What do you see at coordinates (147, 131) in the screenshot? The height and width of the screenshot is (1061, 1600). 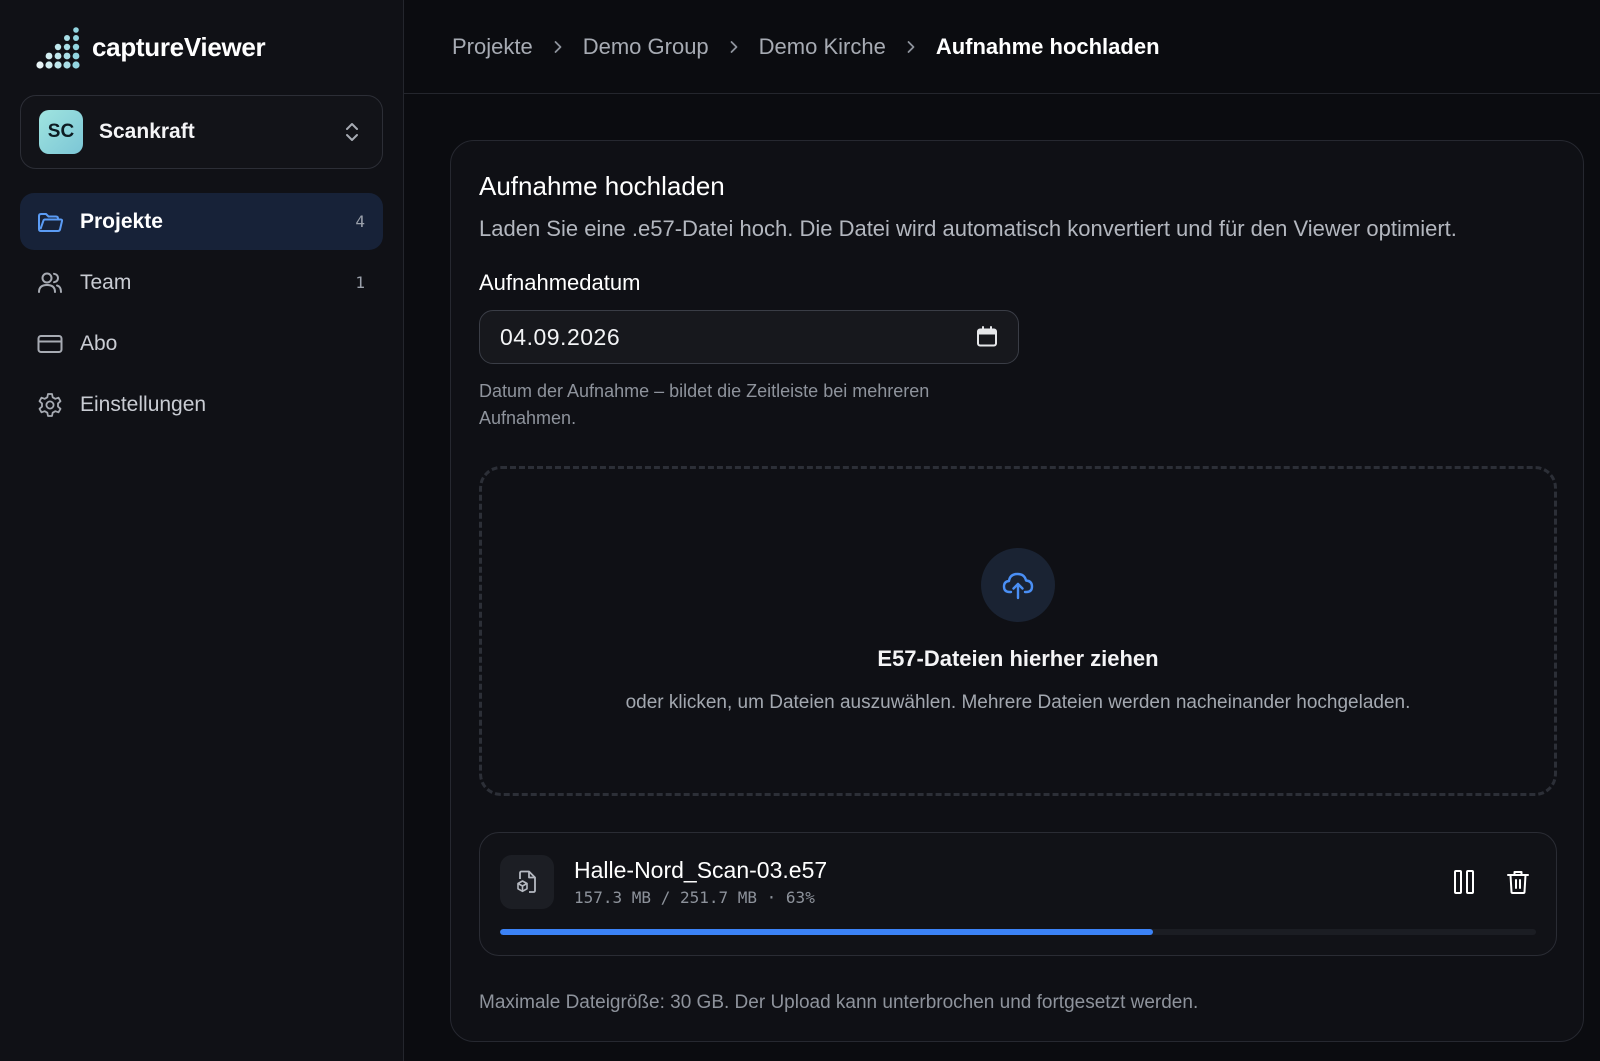 I see `workspace-name: Scankraft` at bounding box center [147, 131].